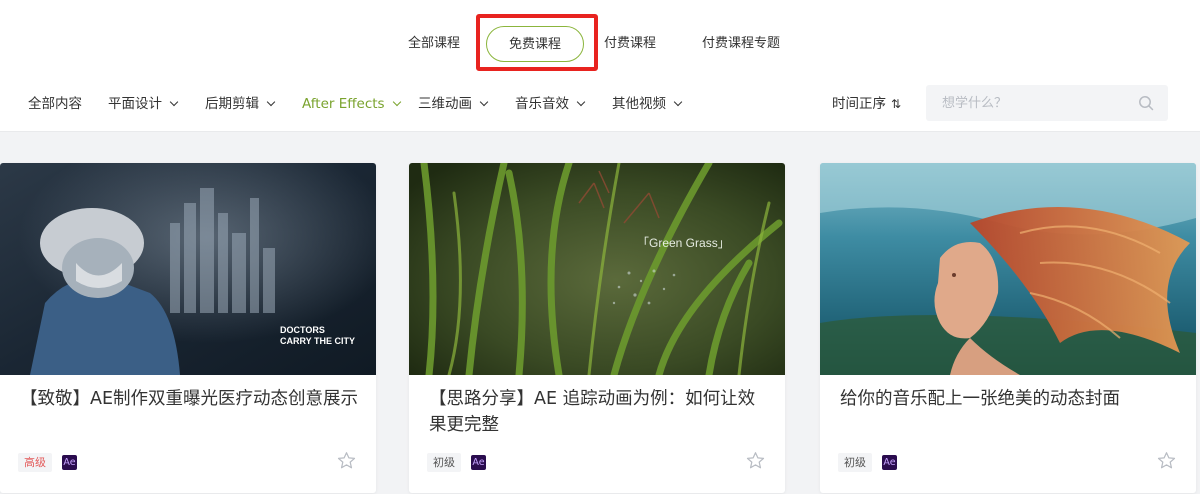  I want to click on filter-3d-animation: 三维动画, so click(453, 104).